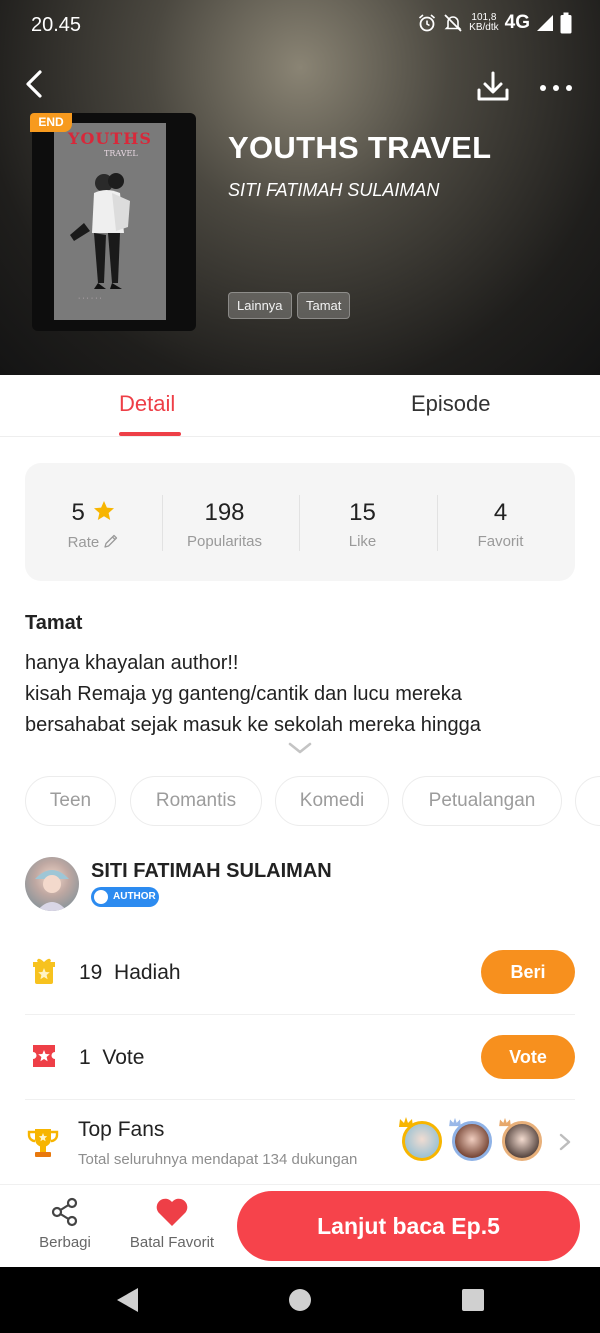 This screenshot has width=600, height=1333. What do you see at coordinates (51, 122) in the screenshot?
I see `end-badge: END` at bounding box center [51, 122].